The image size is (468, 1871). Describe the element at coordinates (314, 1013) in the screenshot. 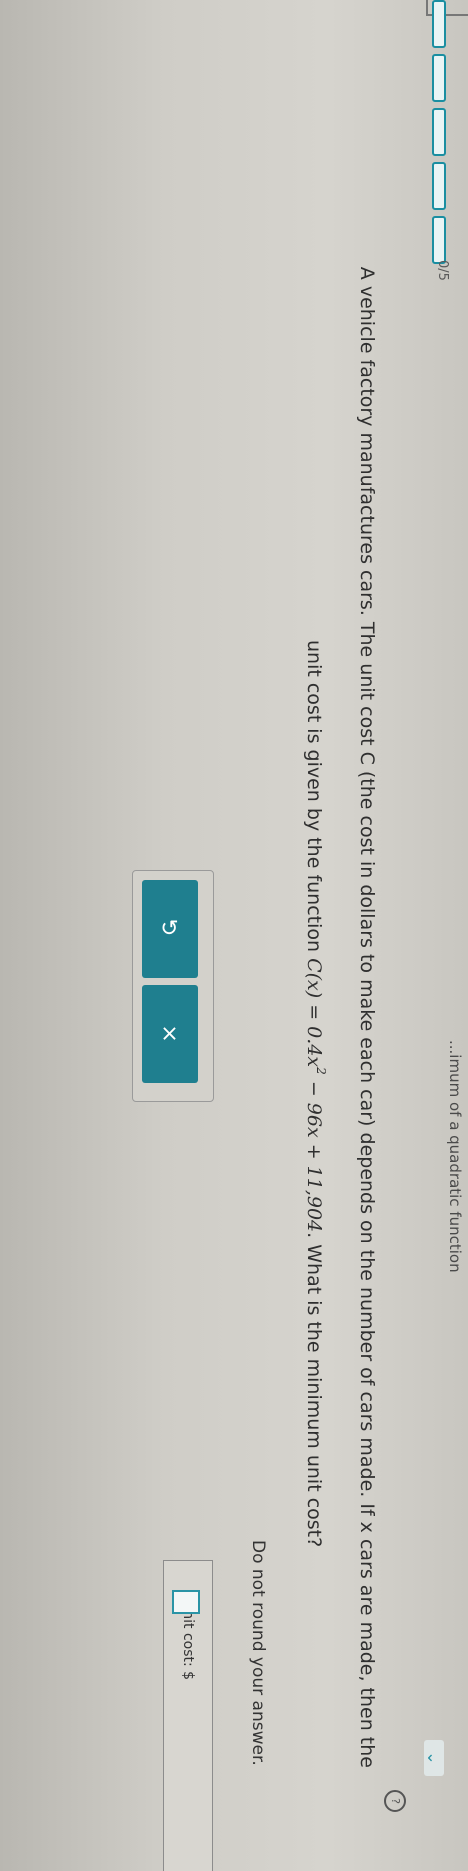

I see `cost-function-left: C(x) = 0.4x` at that location.